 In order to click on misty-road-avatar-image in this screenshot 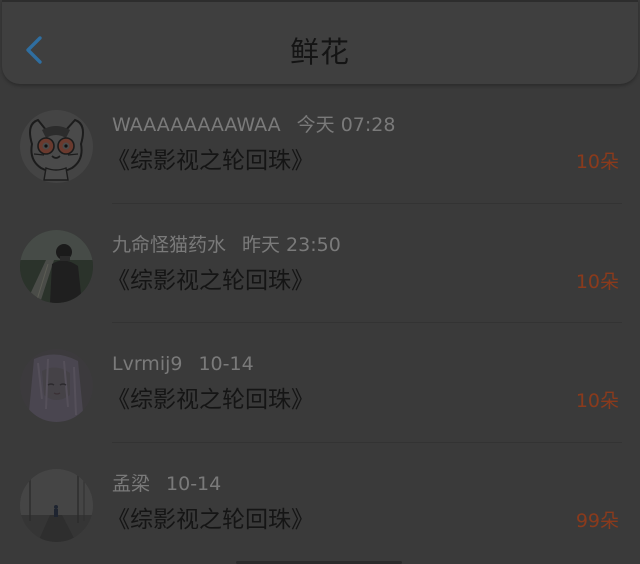, I will do `click(56, 505)`.